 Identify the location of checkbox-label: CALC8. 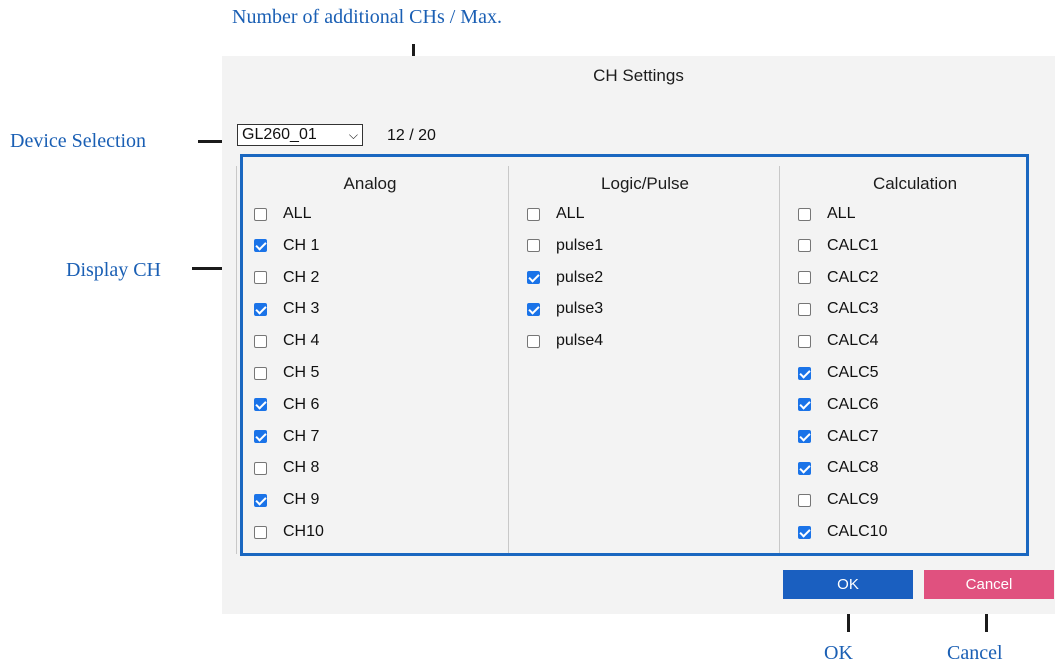
(853, 468).